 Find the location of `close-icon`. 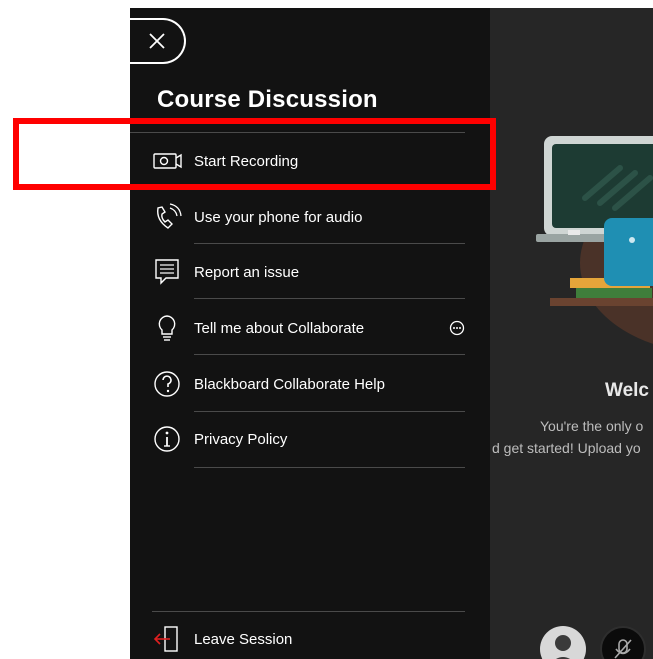

close-icon is located at coordinates (157, 41).